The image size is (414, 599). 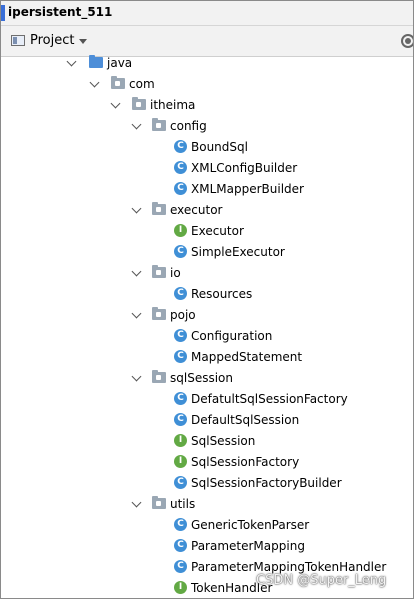 I want to click on tree-node-config: config, so click(x=207, y=126).